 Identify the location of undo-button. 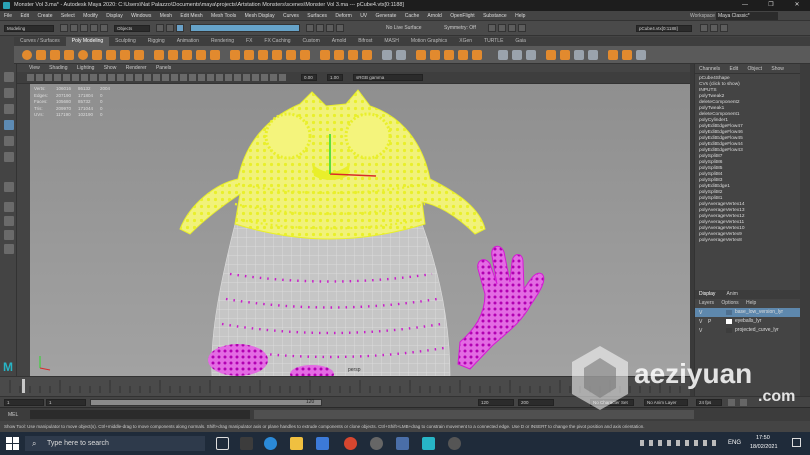
(94, 28).